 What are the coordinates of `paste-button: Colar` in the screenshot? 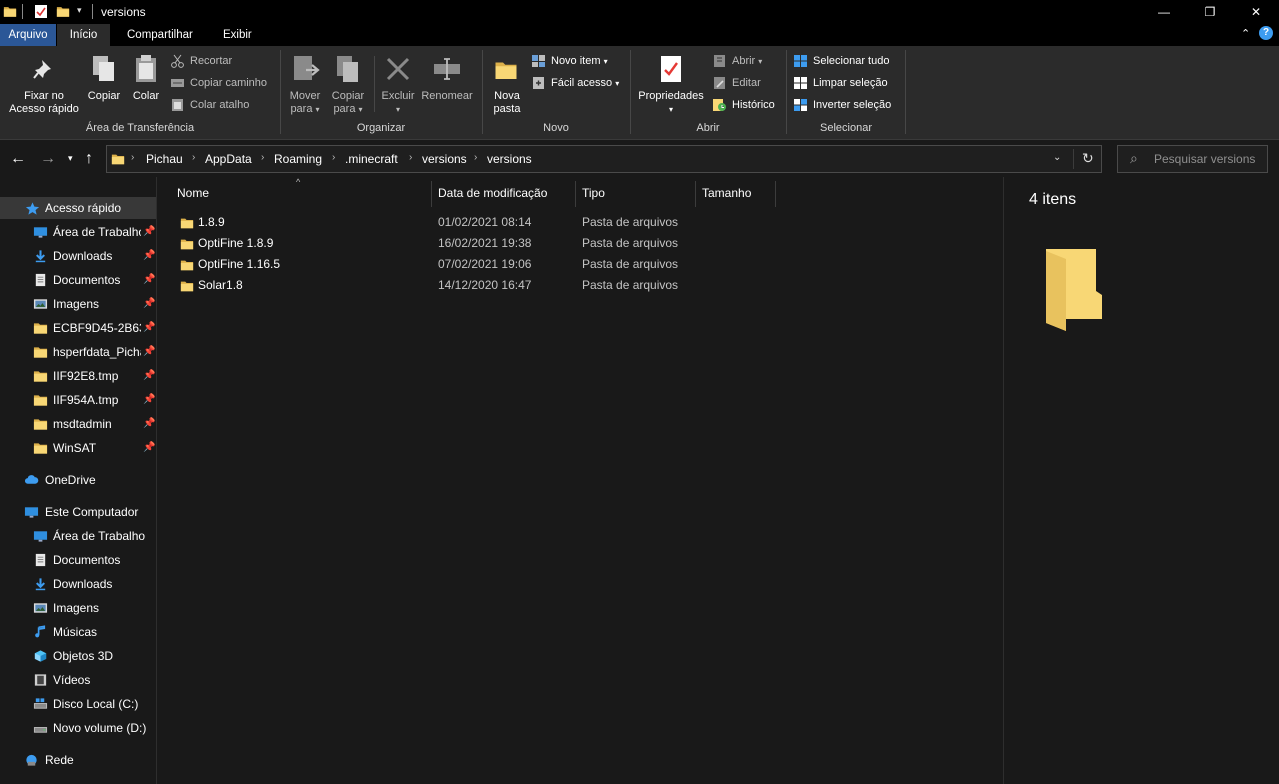 It's located at (146, 96).